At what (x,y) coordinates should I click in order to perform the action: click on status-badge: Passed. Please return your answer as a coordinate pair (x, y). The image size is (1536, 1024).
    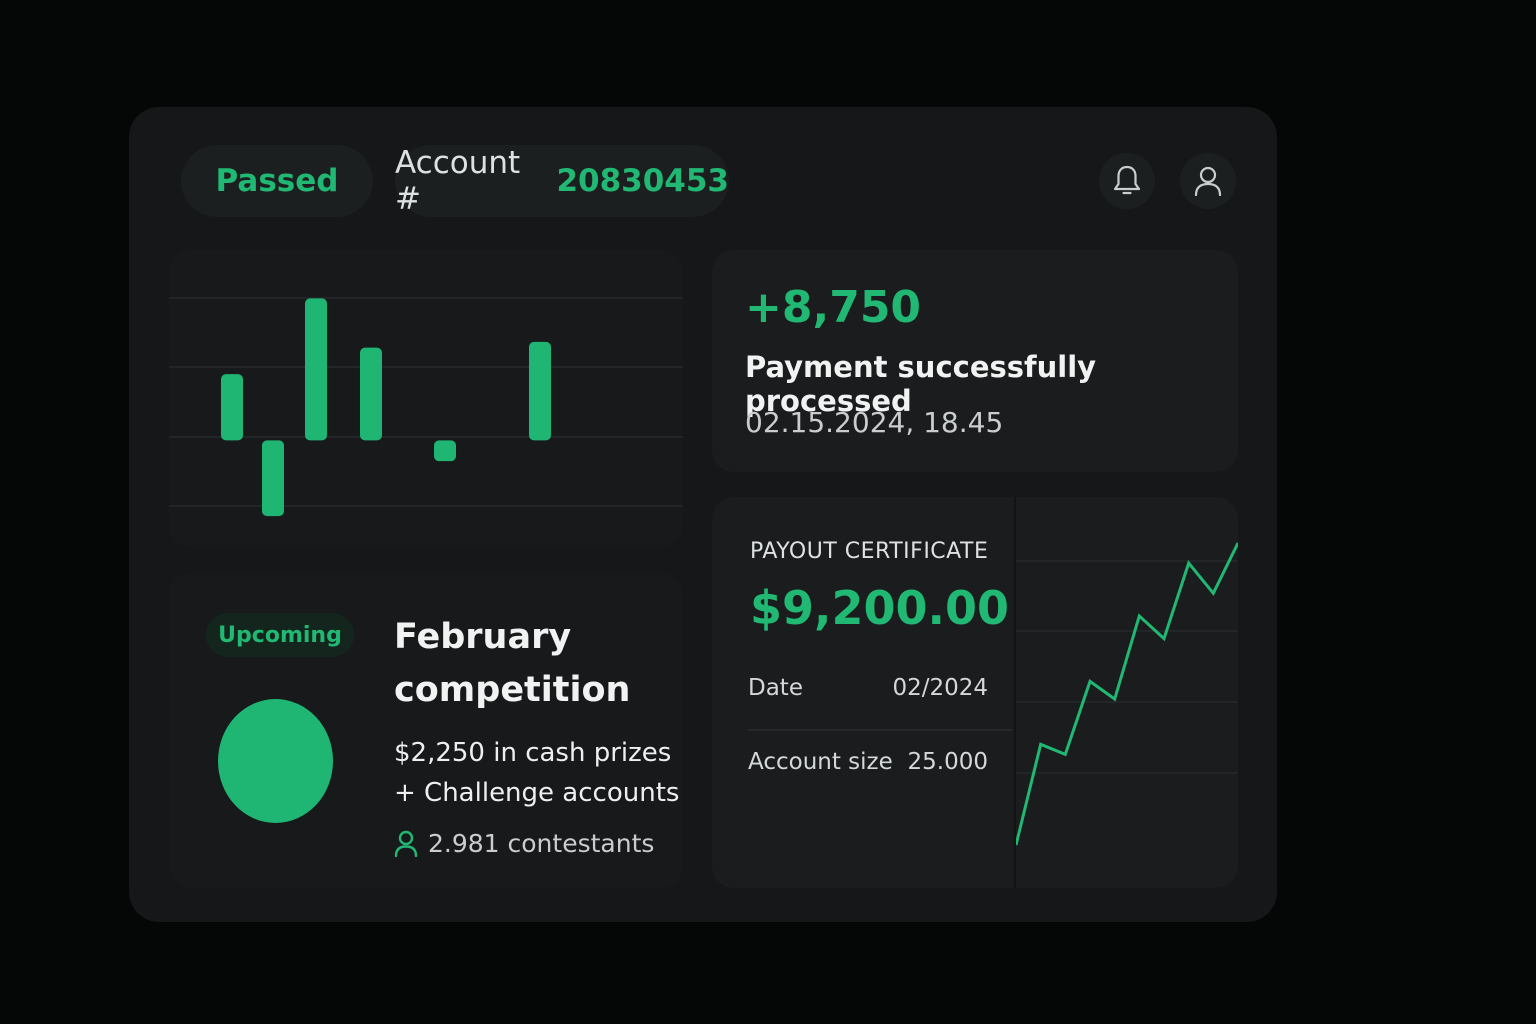
    Looking at the image, I should click on (277, 181).